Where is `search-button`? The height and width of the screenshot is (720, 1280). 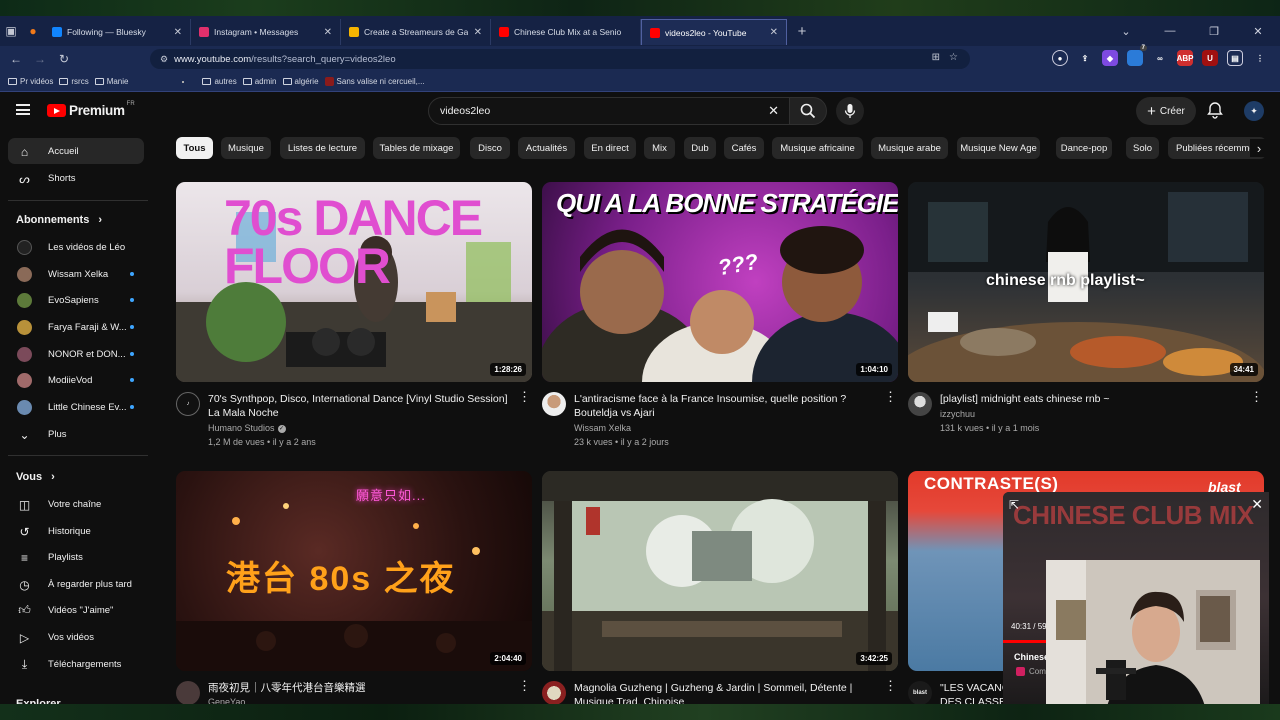
search-button is located at coordinates (808, 111).